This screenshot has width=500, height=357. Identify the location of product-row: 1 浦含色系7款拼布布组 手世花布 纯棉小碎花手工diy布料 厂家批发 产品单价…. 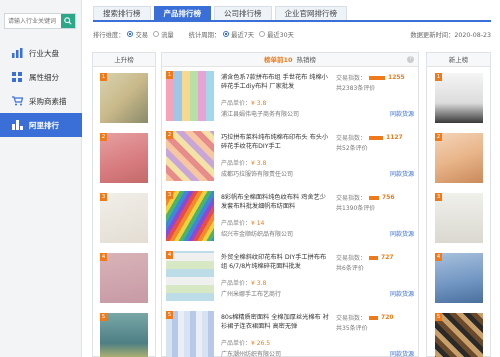
(291, 100).